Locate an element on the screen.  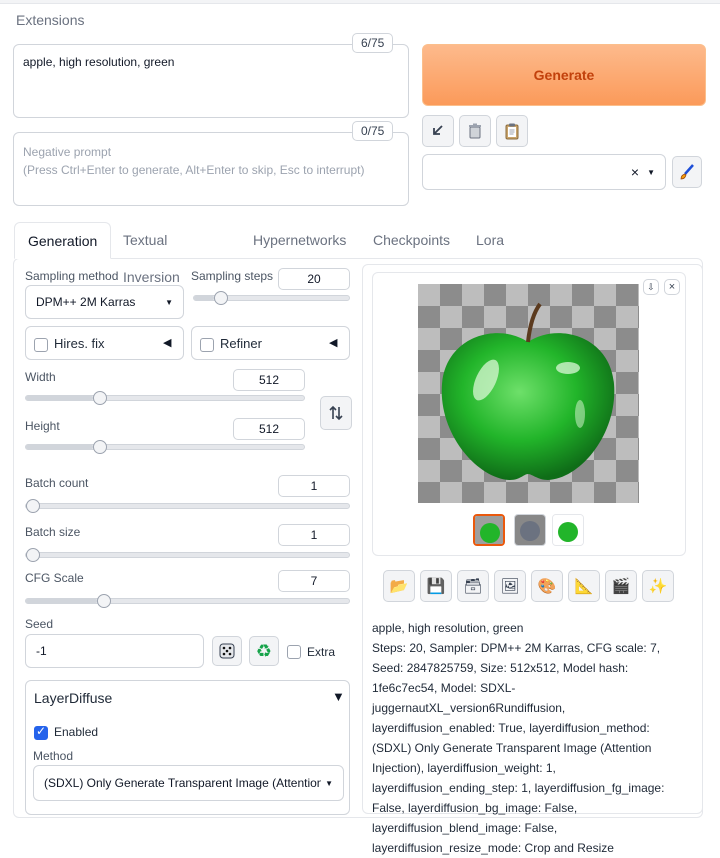
sparkle-button: ✨ is located at coordinates (658, 586).